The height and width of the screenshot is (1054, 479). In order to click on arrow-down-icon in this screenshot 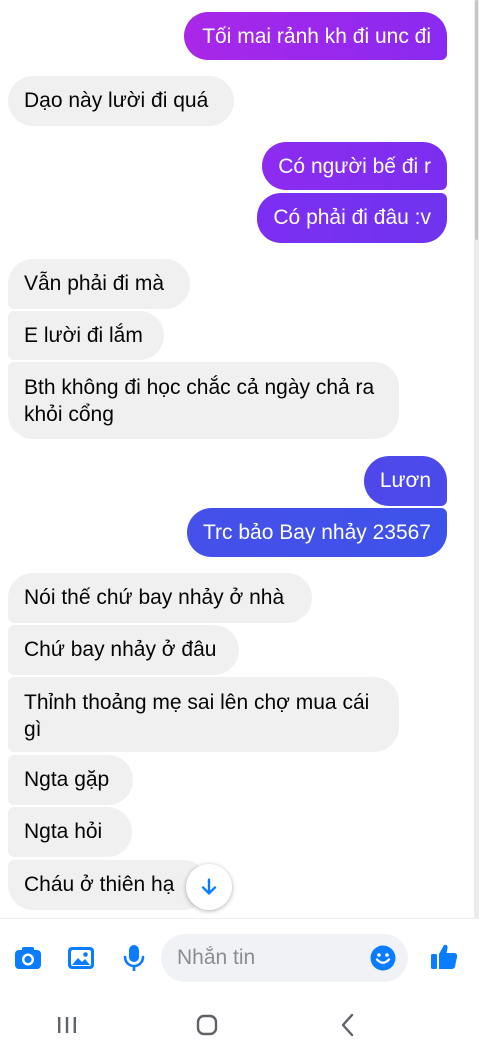, I will do `click(209, 886)`.